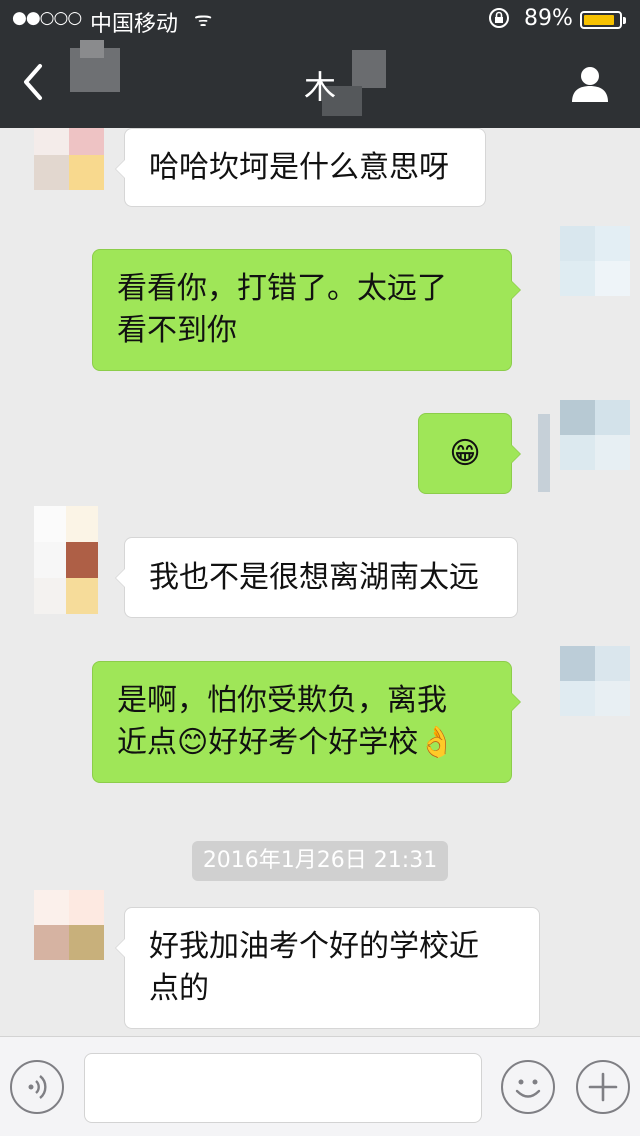  I want to click on chat-input-bar, so click(320, 1086).